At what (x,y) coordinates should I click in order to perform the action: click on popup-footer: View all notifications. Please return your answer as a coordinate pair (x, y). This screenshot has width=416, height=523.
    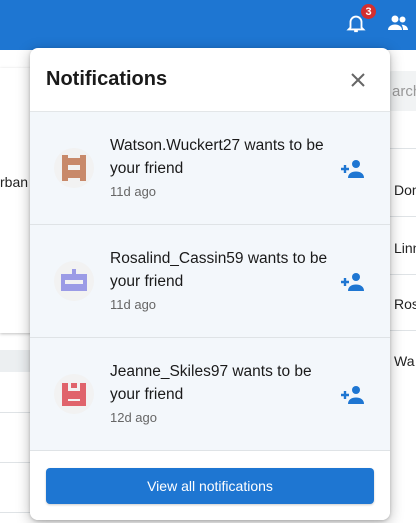
    Looking at the image, I should click on (210, 485).